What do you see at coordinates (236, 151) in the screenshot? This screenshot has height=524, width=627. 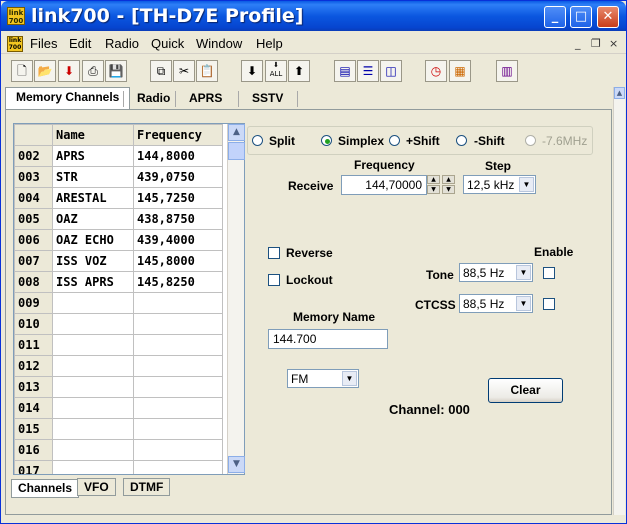 I see `scroll-thumb` at bounding box center [236, 151].